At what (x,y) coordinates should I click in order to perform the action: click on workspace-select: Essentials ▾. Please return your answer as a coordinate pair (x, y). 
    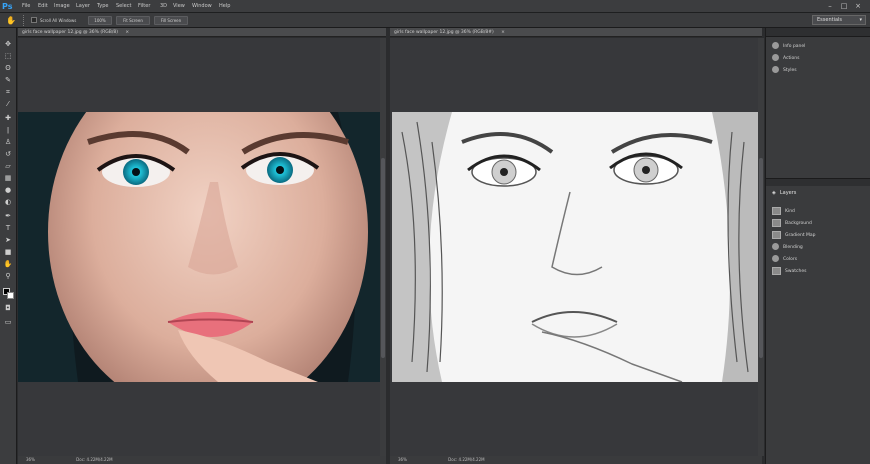
    Looking at the image, I should click on (839, 20).